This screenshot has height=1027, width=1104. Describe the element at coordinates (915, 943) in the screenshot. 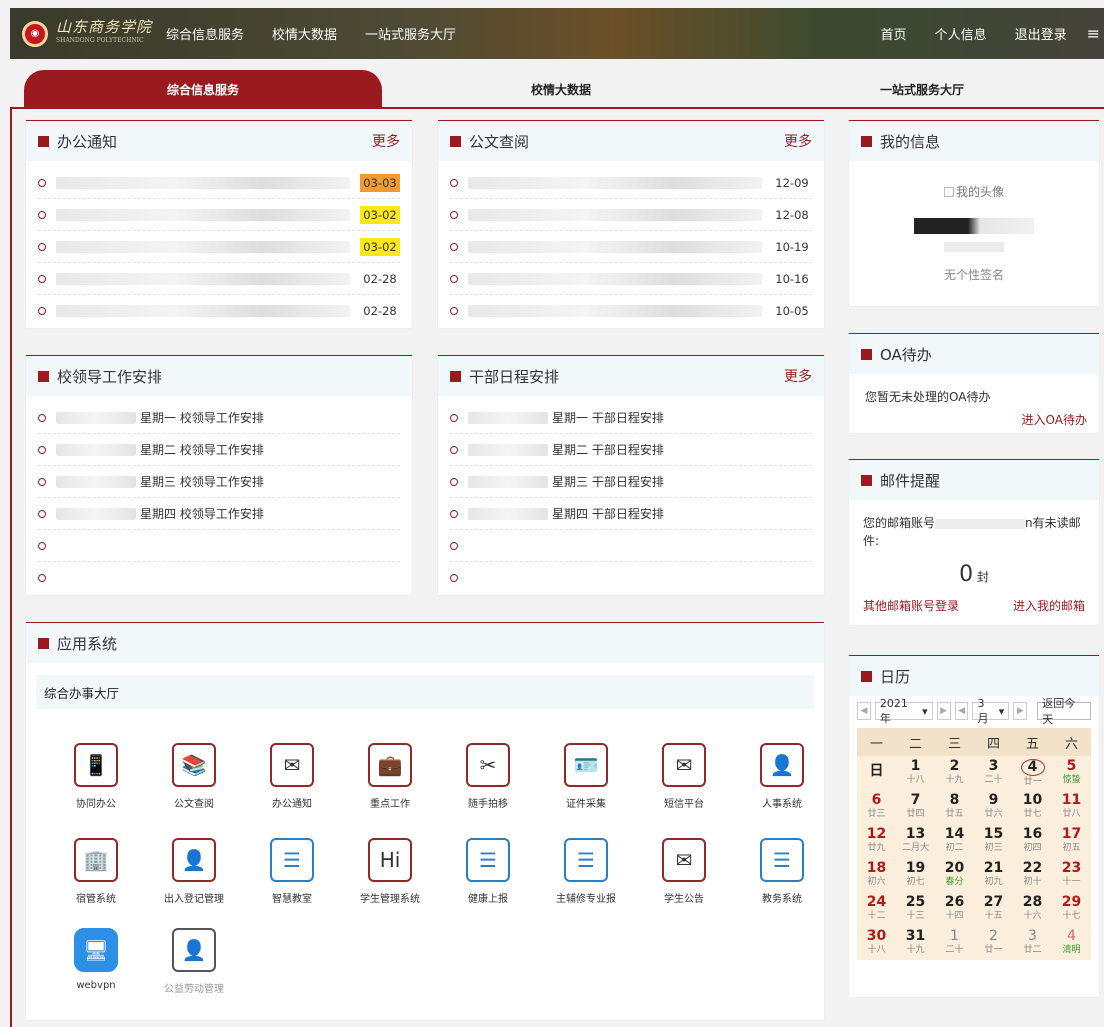

I see `calendar-day: 31 十九` at that location.